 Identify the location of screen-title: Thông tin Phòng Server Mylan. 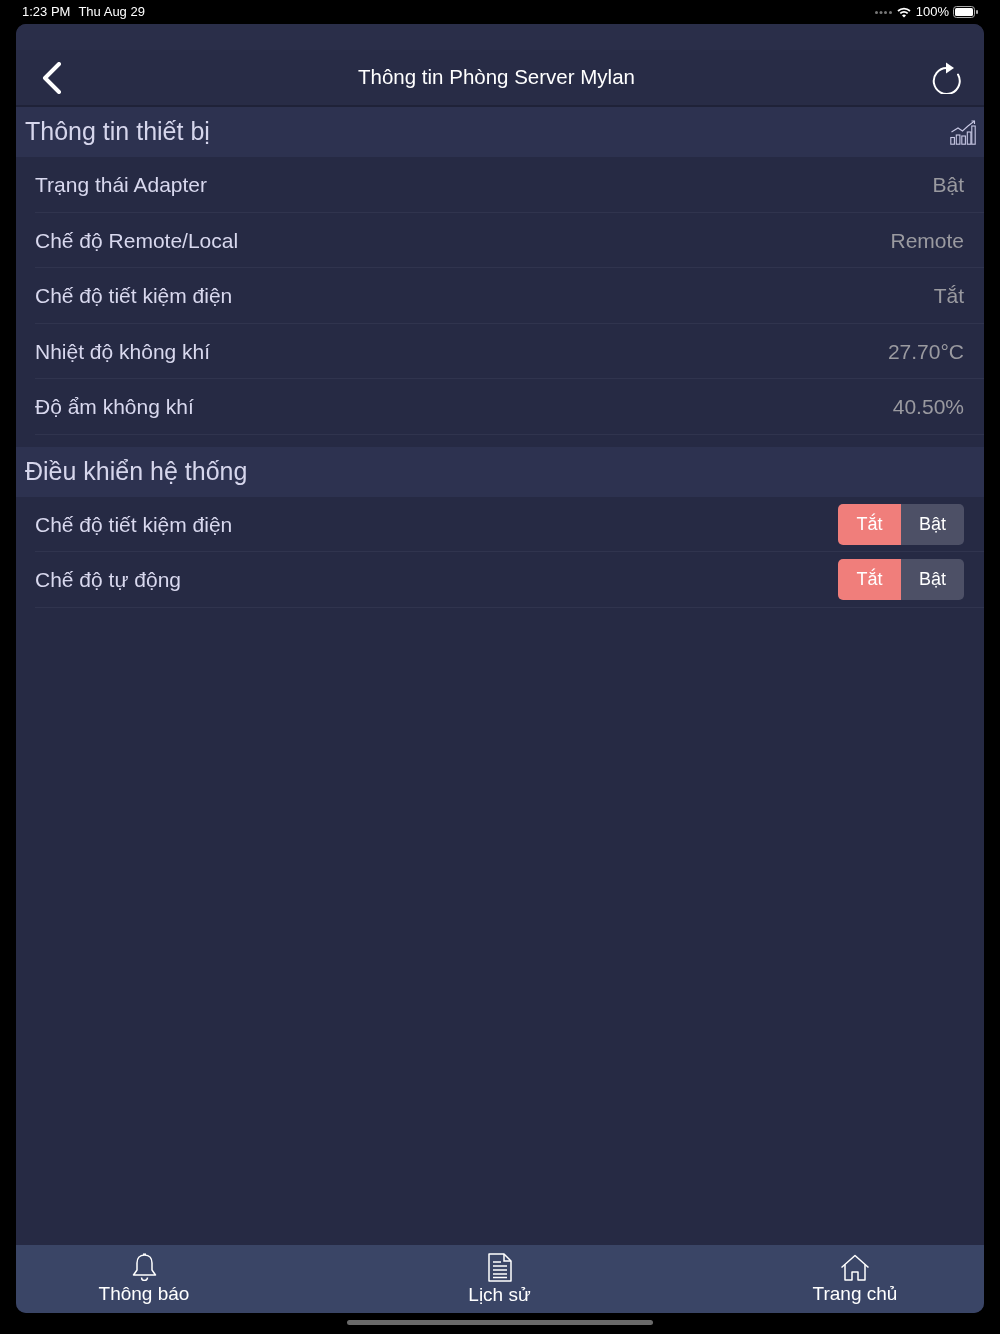
(496, 77).